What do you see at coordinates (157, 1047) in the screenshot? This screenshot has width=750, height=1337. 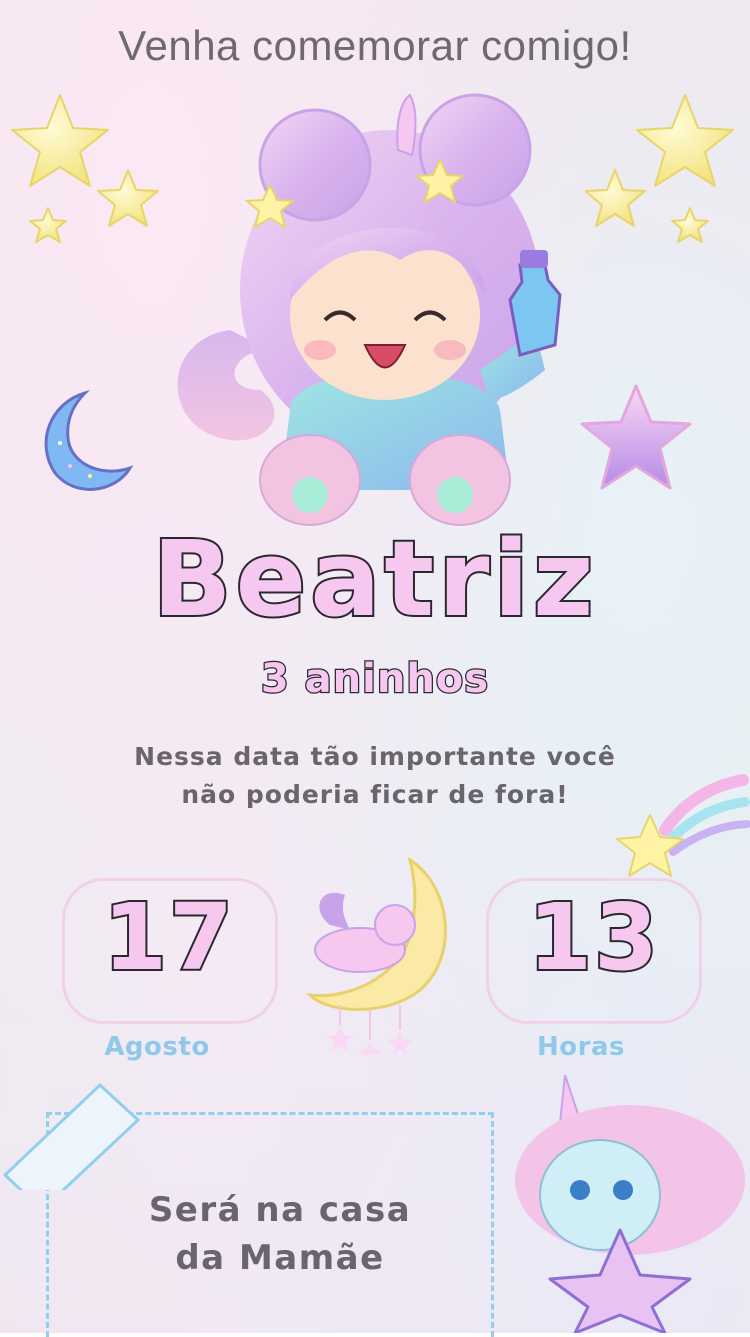 I see `date-month: Agosto` at bounding box center [157, 1047].